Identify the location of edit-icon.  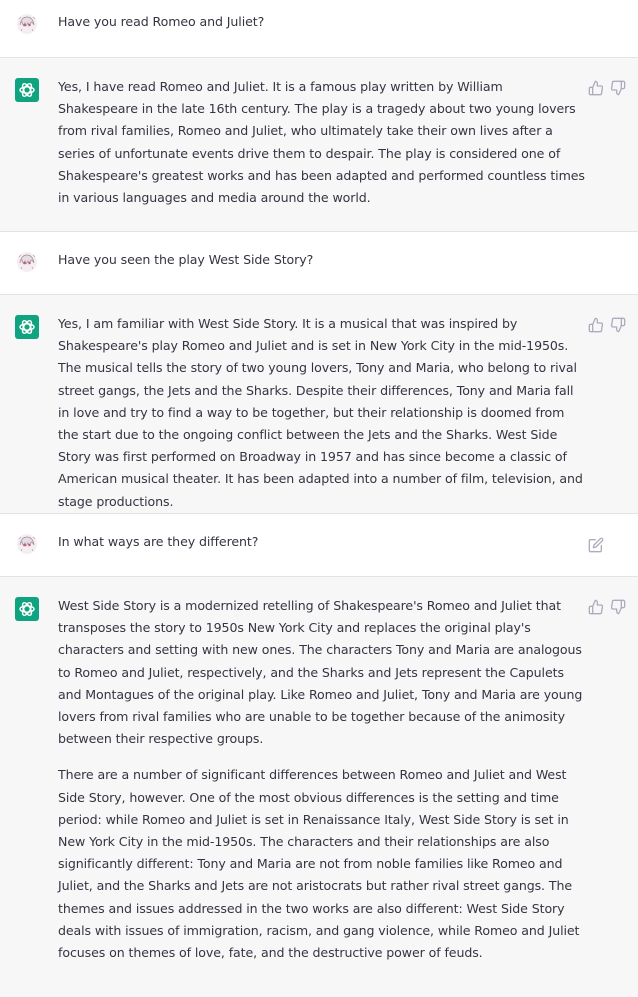
(596, 545).